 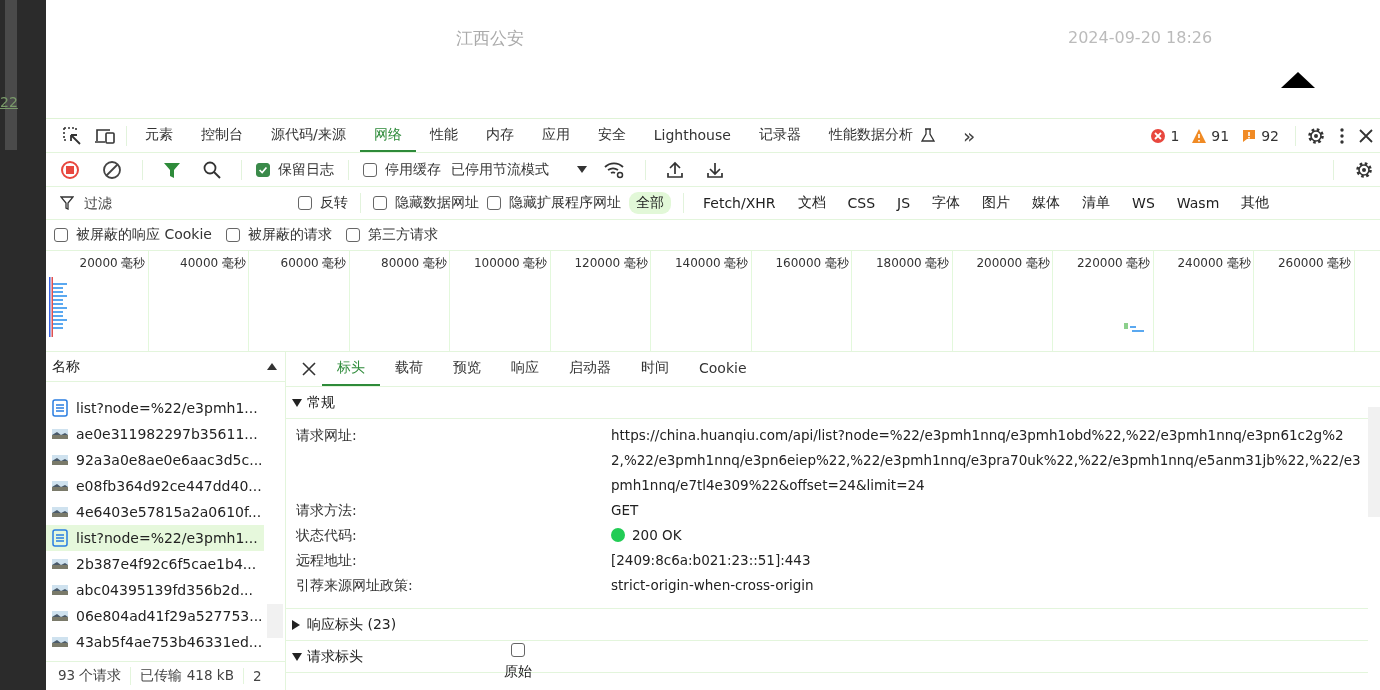 I want to click on type-filter-chip: WS, so click(x=1143, y=203).